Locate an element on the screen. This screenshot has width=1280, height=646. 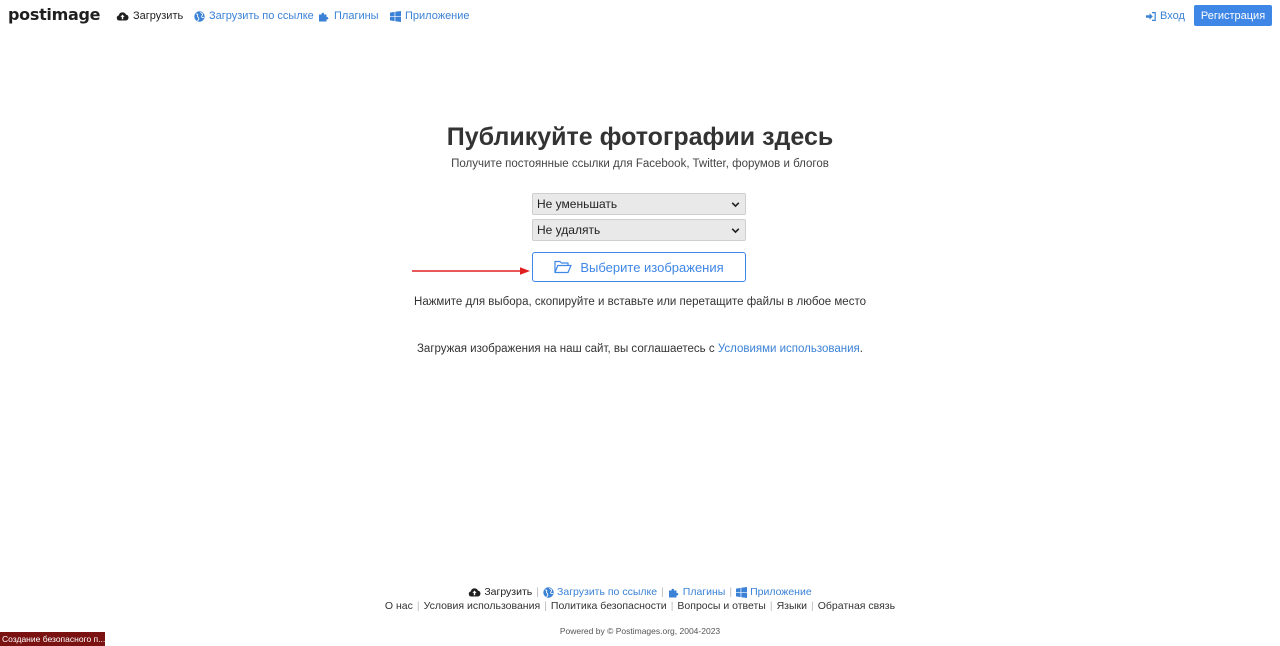
footer-plugins-label: Плагины is located at coordinates (704, 592).